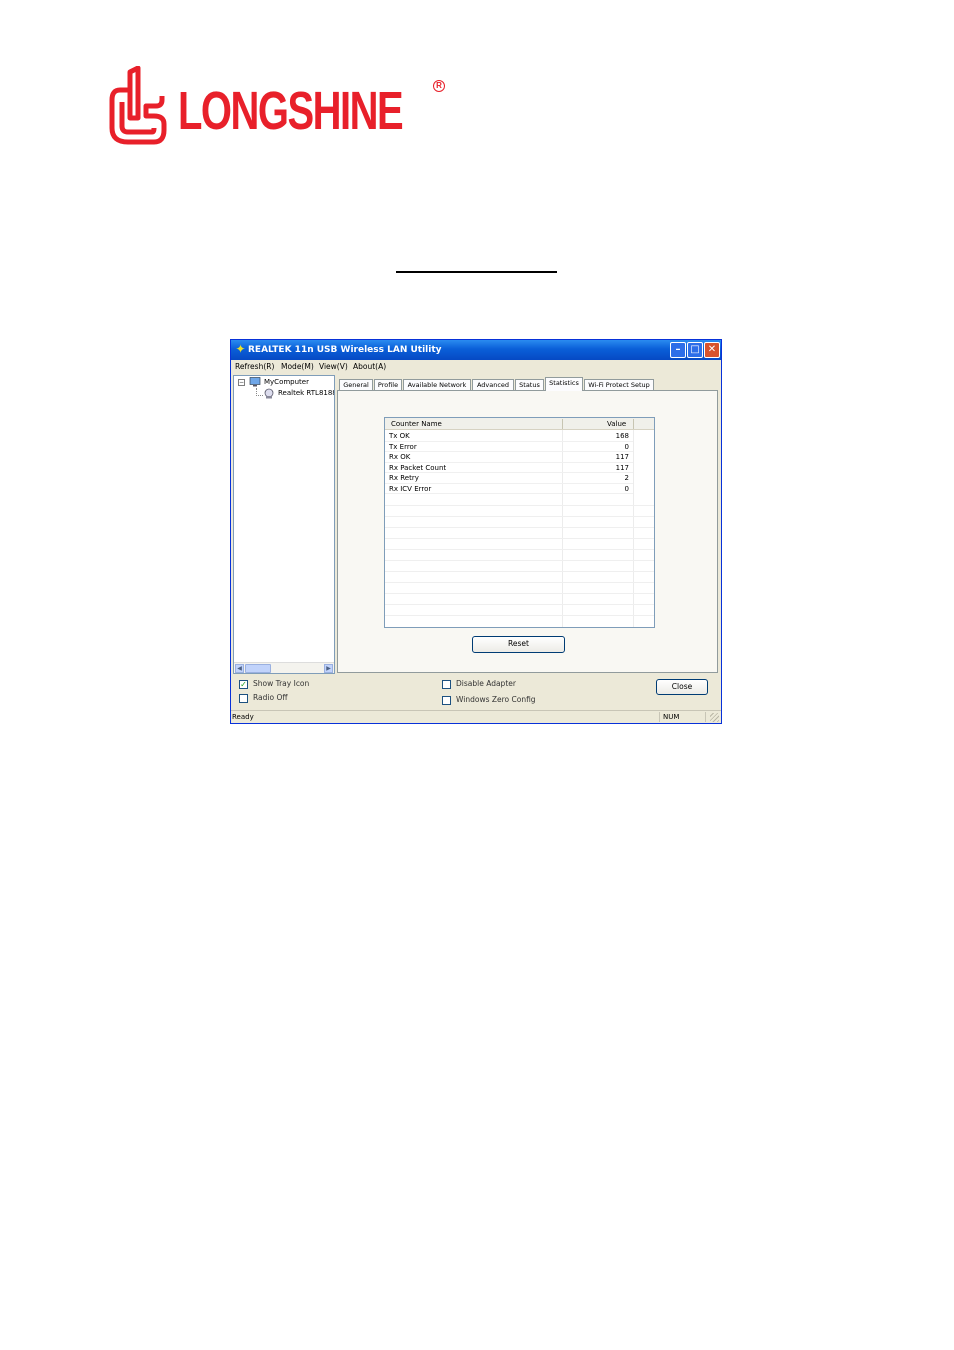 Image resolution: width=954 pixels, height=1350 pixels. I want to click on windows-zero-config-checkbox, so click(446, 700).